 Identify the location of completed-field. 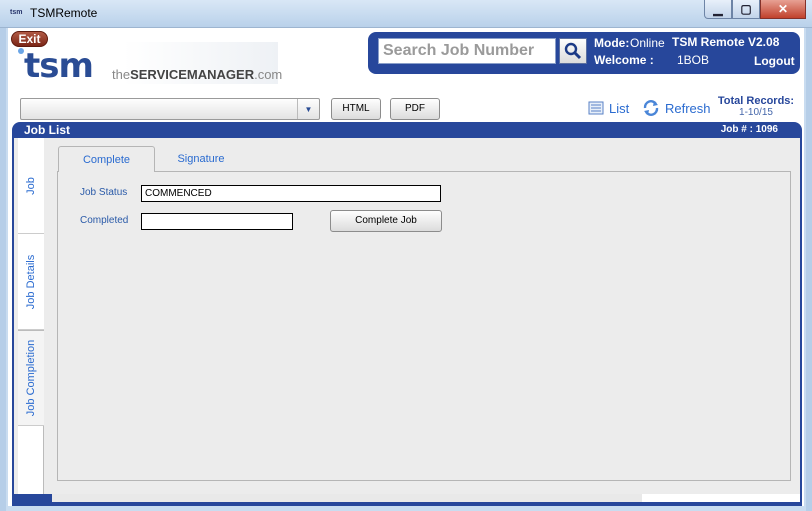
(217, 221).